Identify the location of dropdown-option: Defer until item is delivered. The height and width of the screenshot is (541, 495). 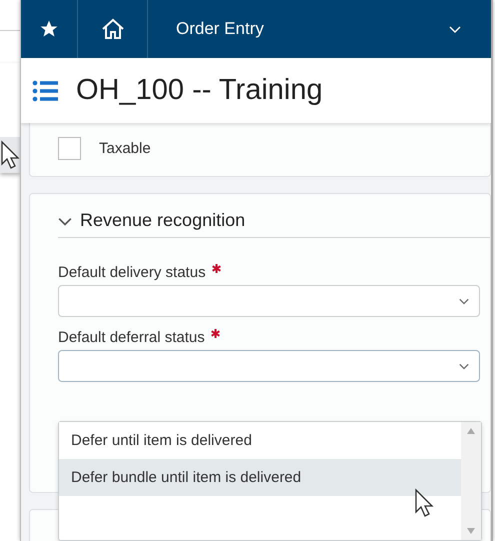
(260, 440).